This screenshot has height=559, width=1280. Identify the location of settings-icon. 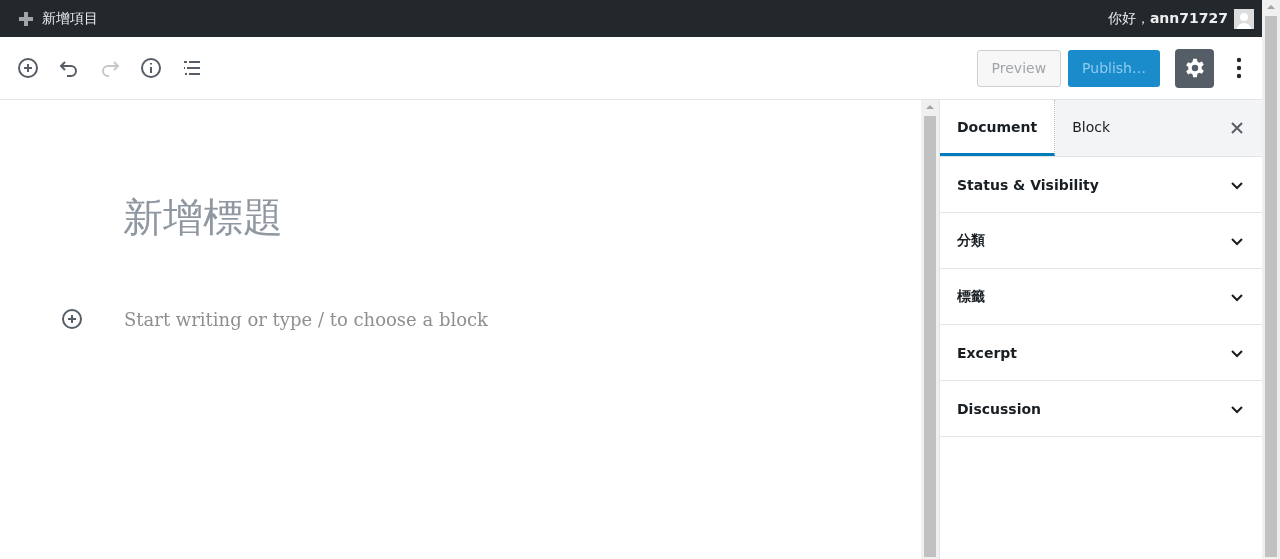
(1194, 68).